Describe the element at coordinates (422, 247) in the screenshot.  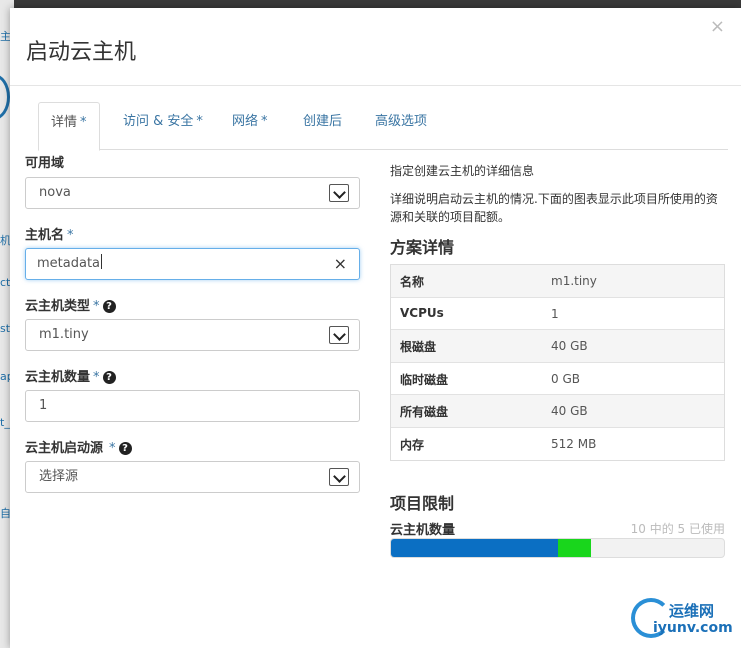
I see `flavor-details-heading: 方案详情` at that location.